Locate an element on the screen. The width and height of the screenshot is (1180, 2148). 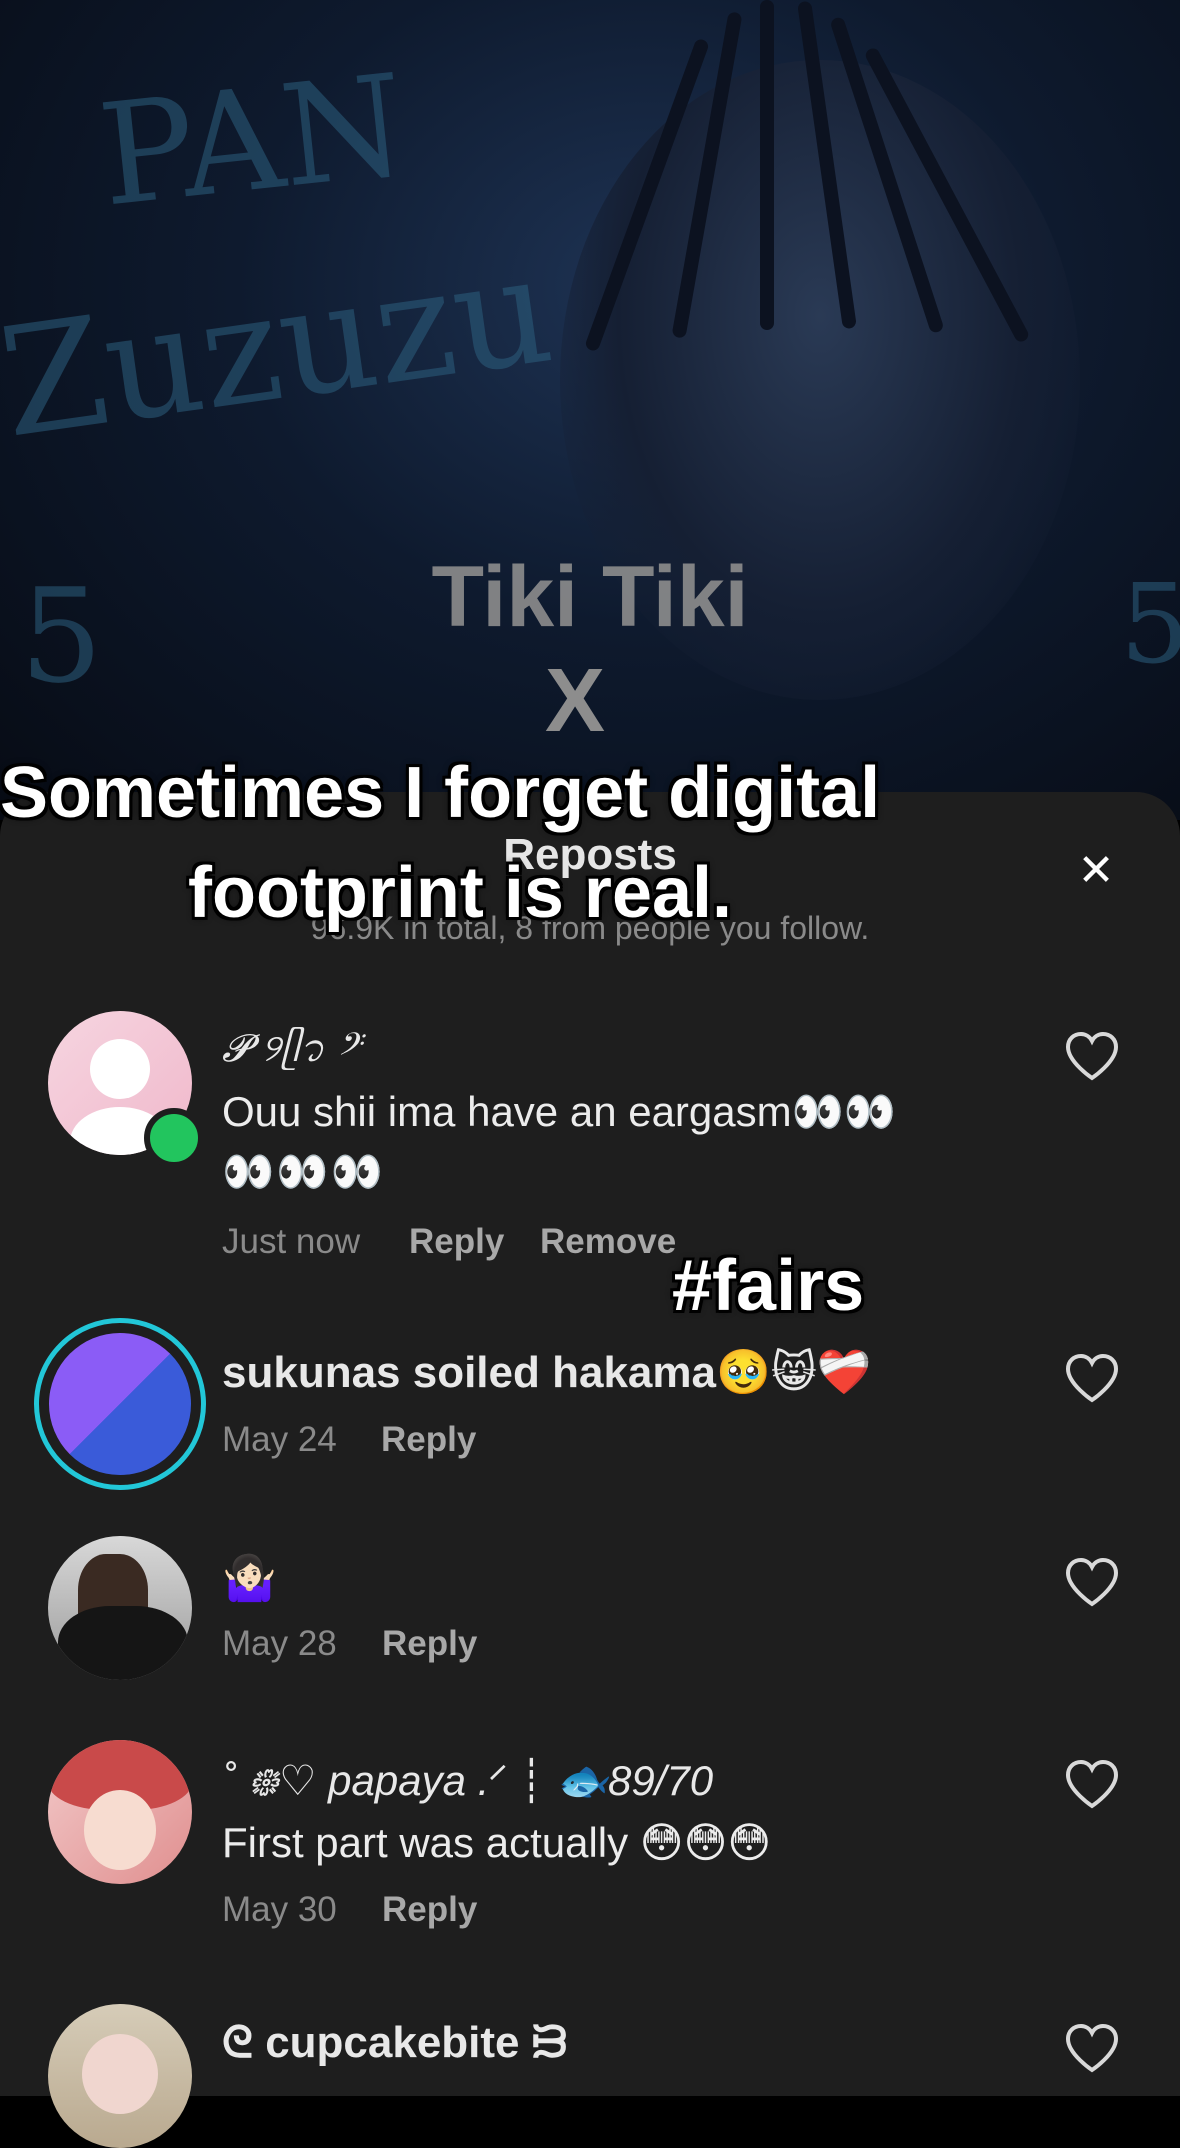
caption-line-1: Sometimes I forget digital is located at coordinates (440, 793).